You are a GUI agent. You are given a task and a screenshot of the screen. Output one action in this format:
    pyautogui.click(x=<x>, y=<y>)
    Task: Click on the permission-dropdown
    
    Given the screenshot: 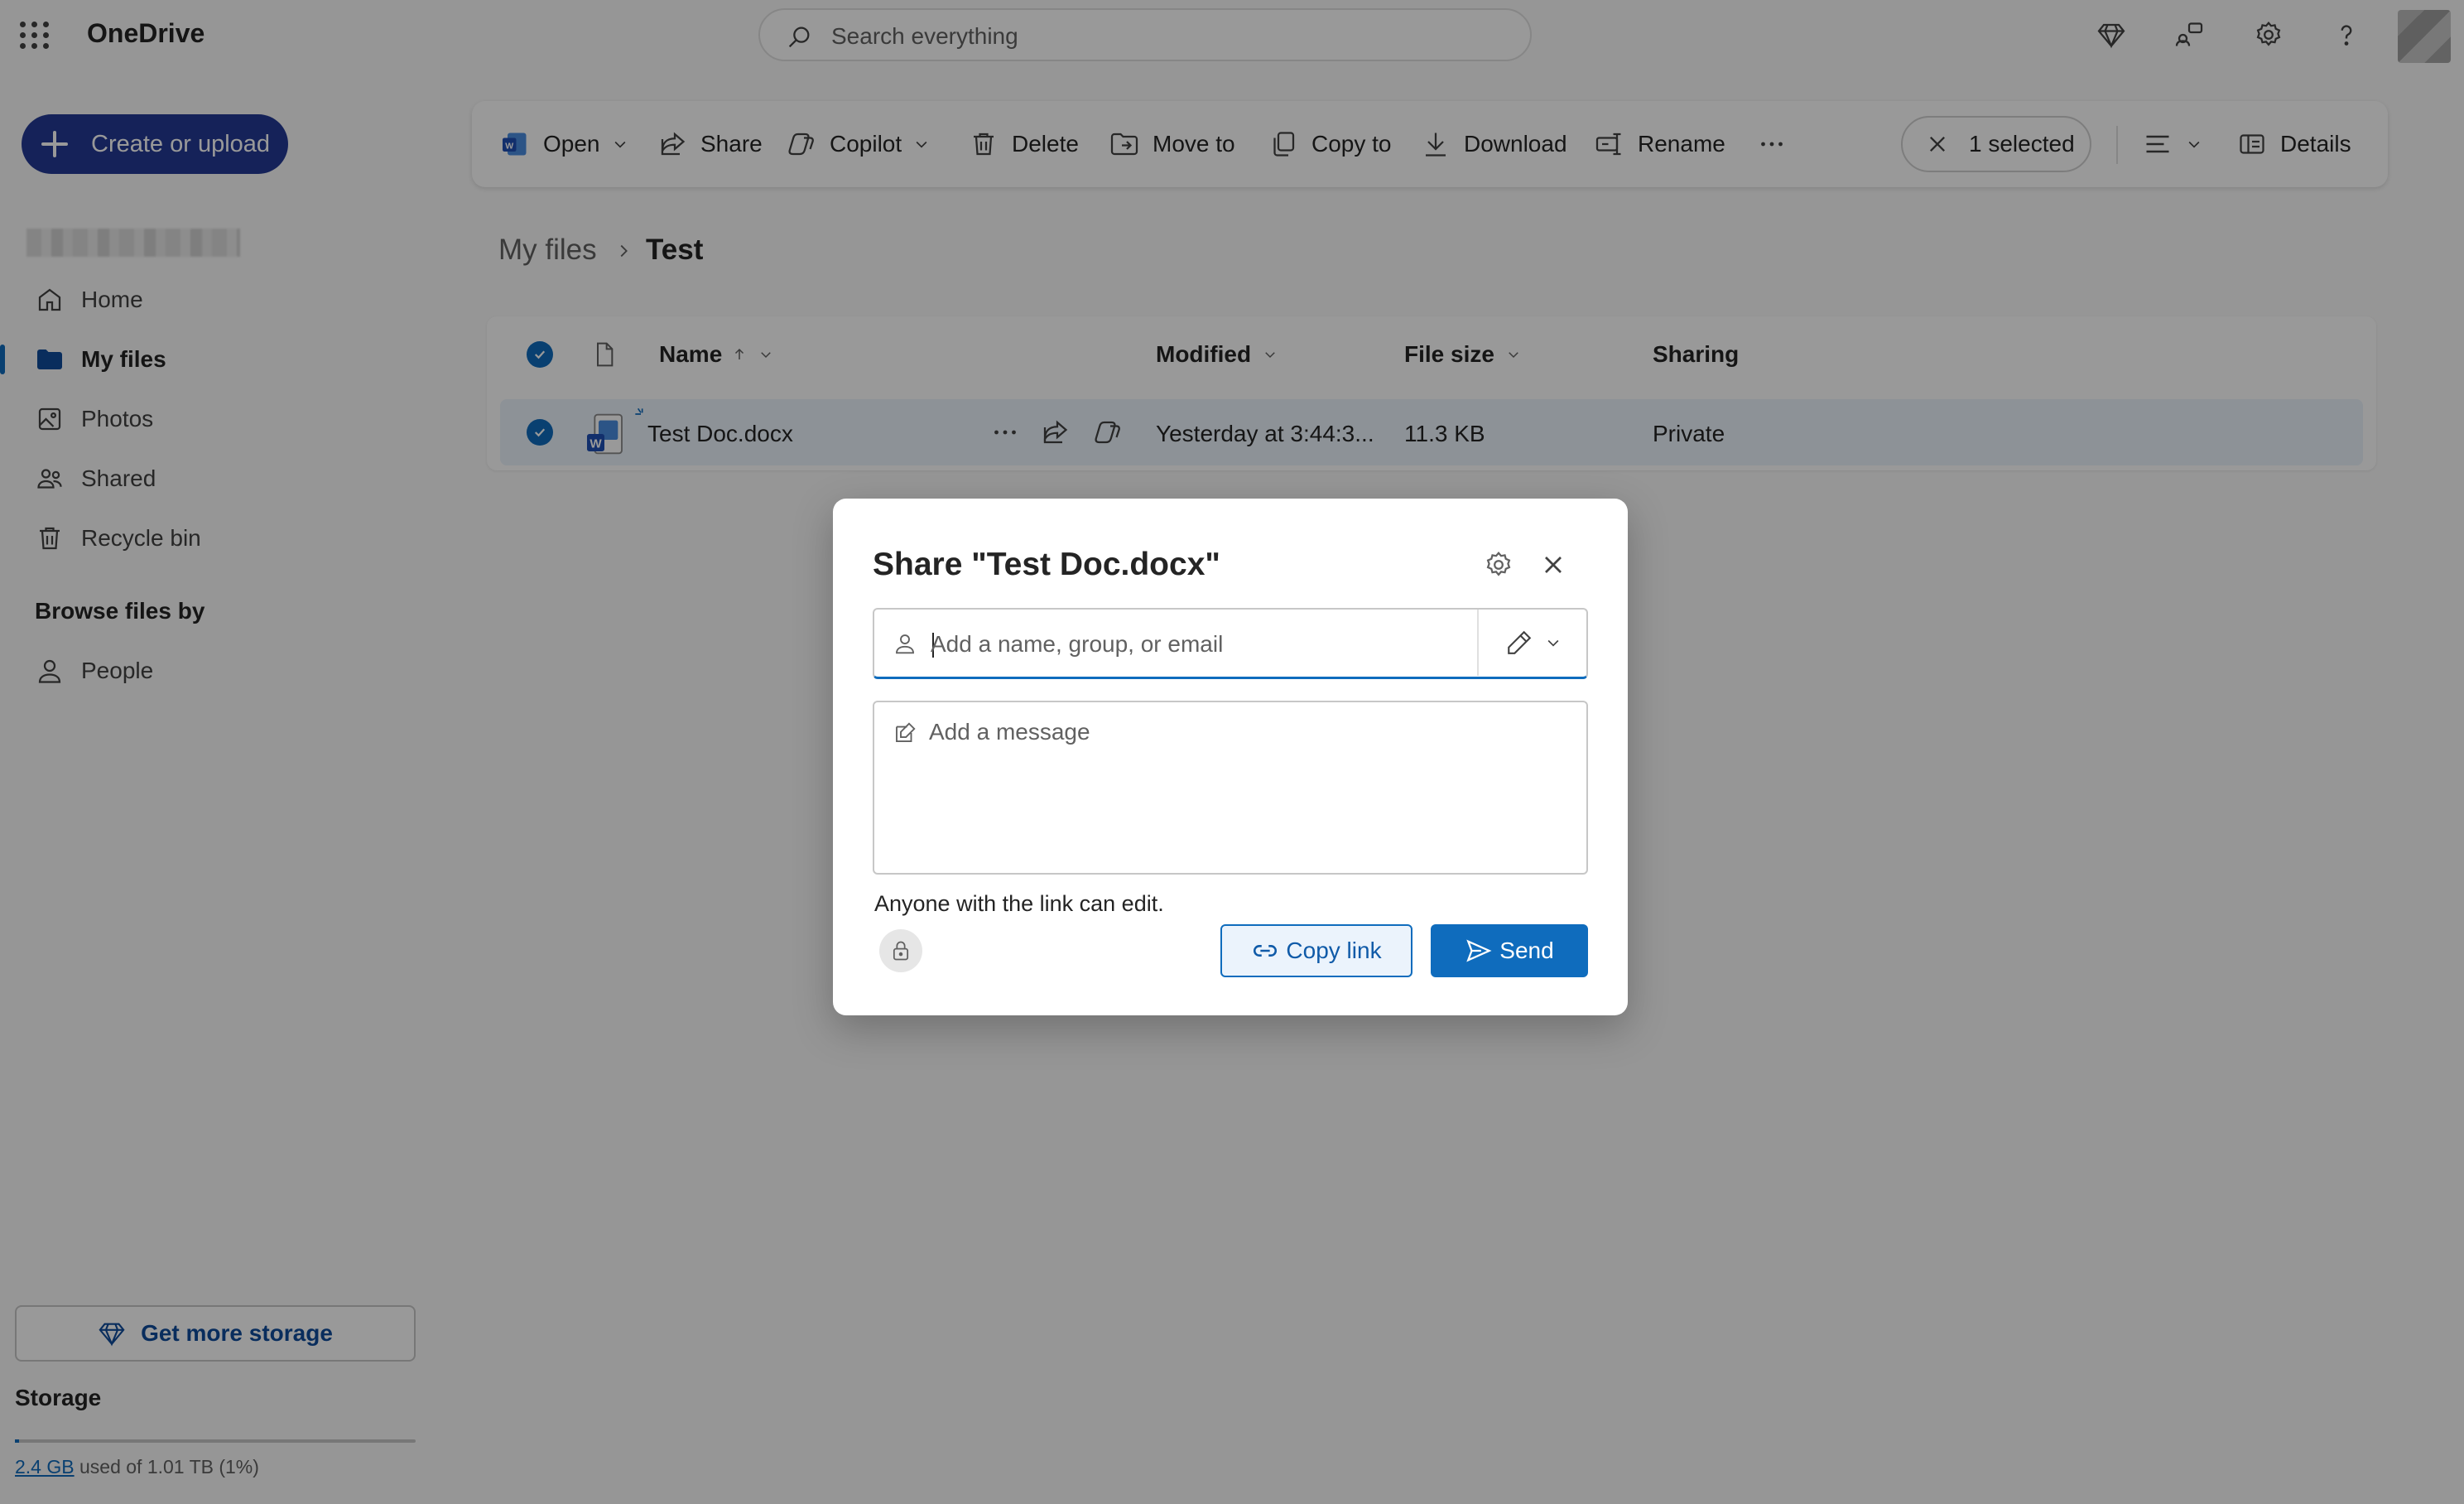 What is the action you would take?
    pyautogui.click(x=1533, y=643)
    